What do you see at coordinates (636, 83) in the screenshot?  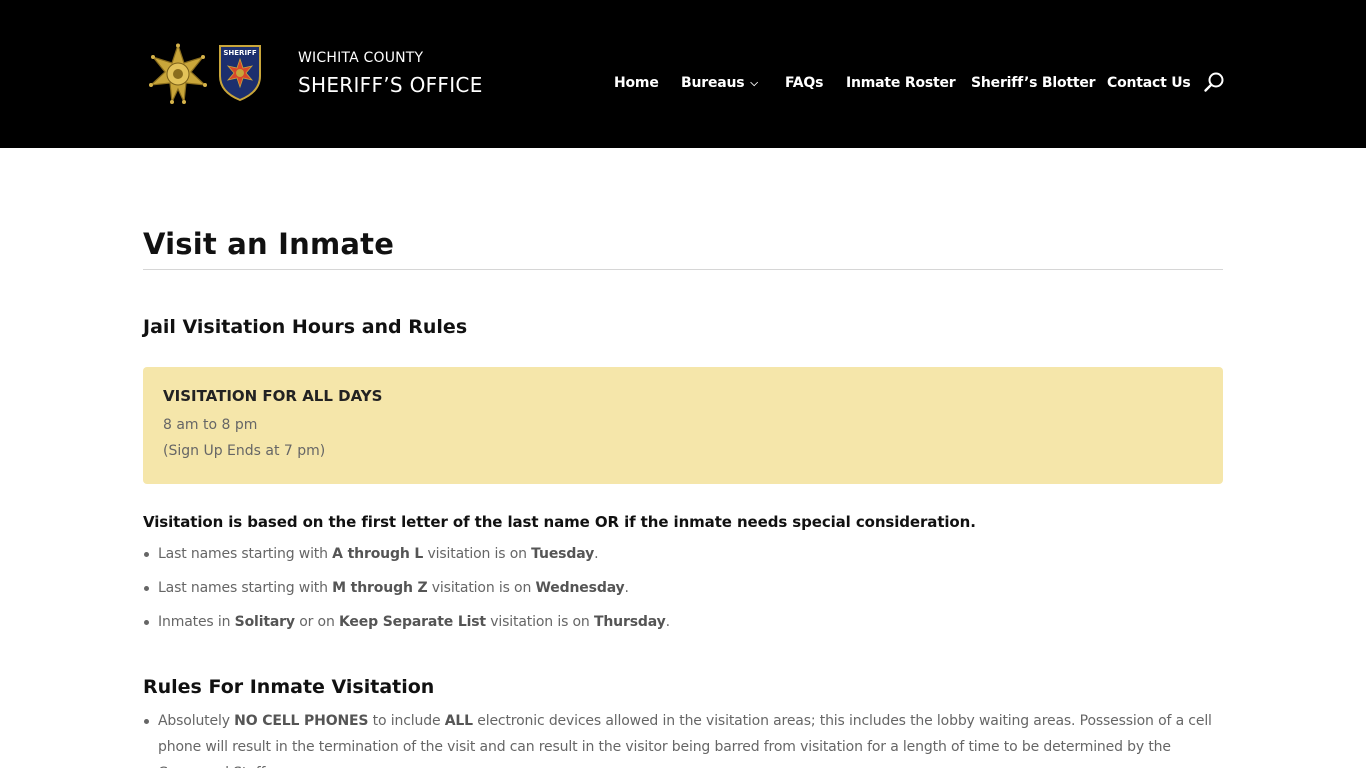 I see `nav-home: Home` at bounding box center [636, 83].